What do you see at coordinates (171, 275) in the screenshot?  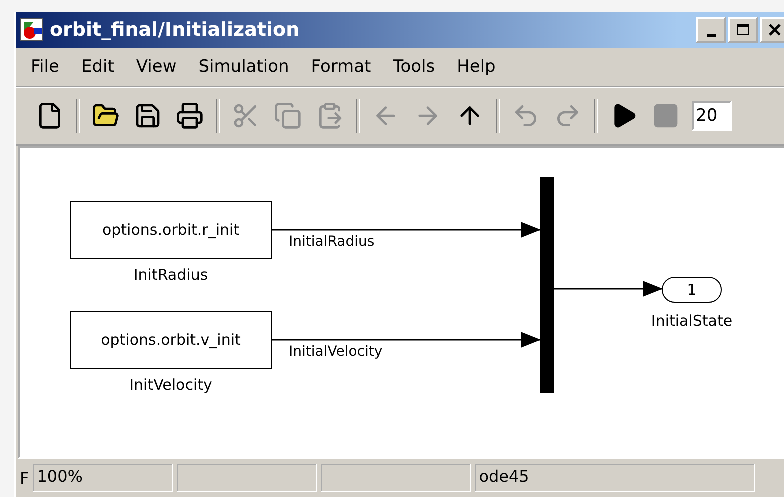 I see `block-name: InitRadius` at bounding box center [171, 275].